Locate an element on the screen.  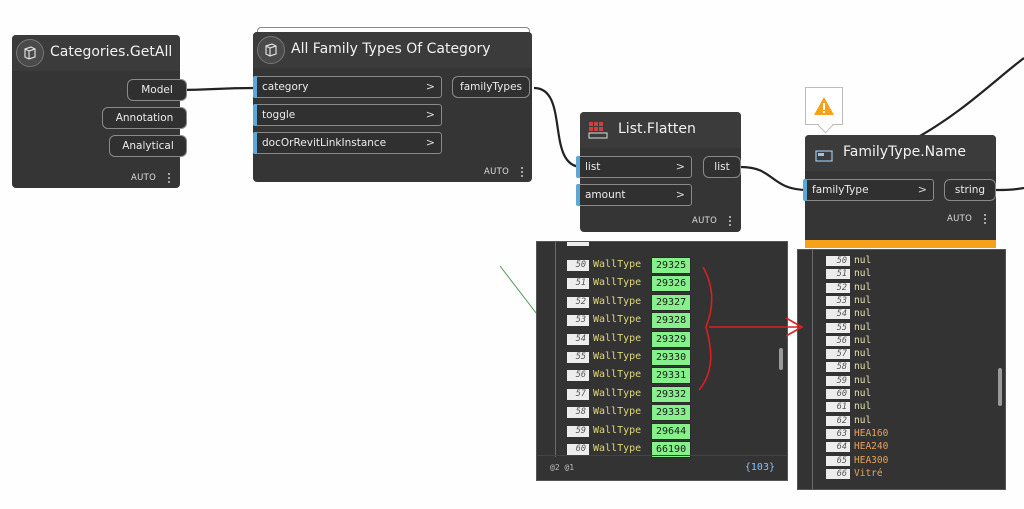
input-port-toggle: toggle > is located at coordinates (347, 115).